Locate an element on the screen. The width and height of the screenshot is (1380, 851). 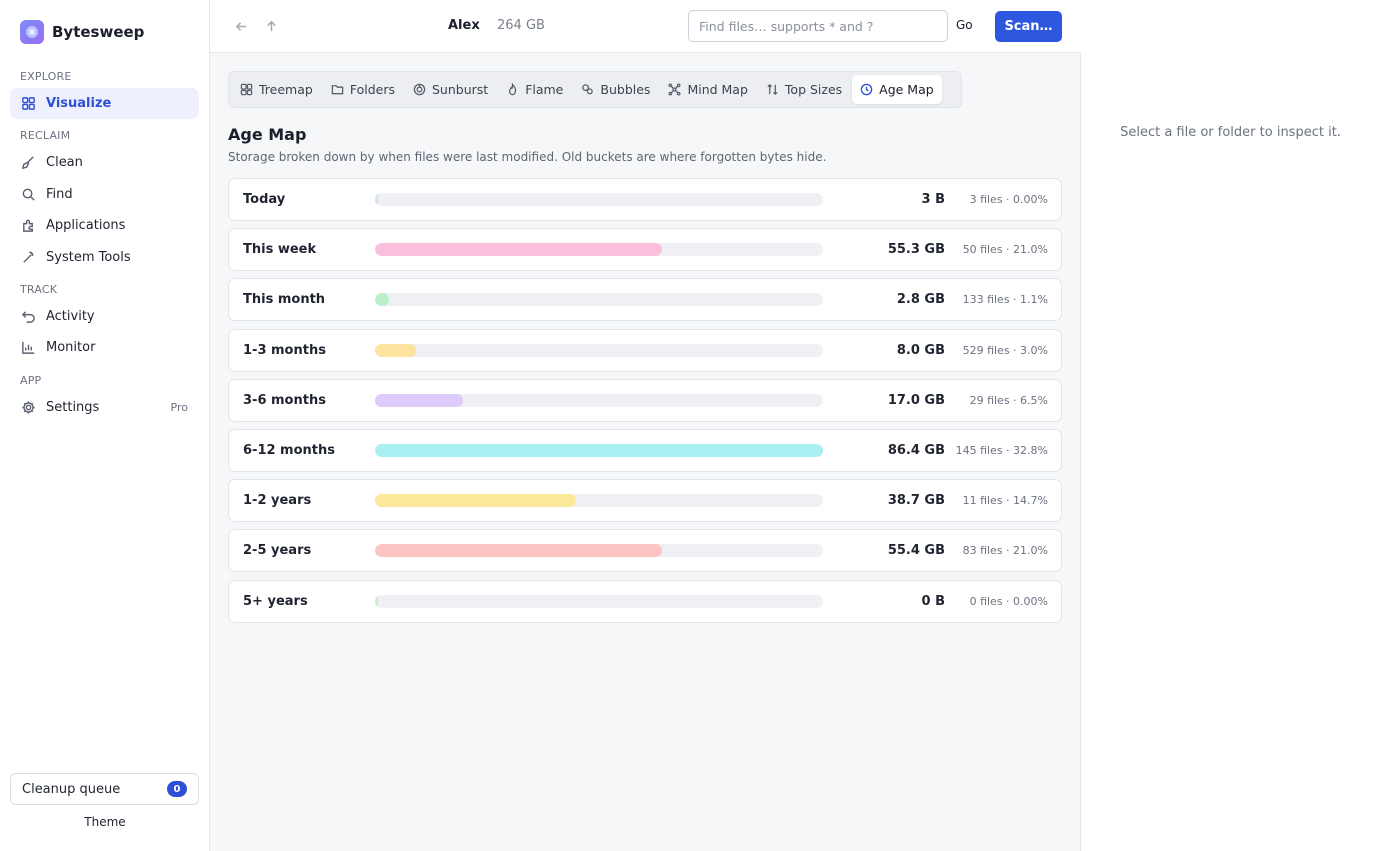
tab-label: Bubbles is located at coordinates (625, 89).